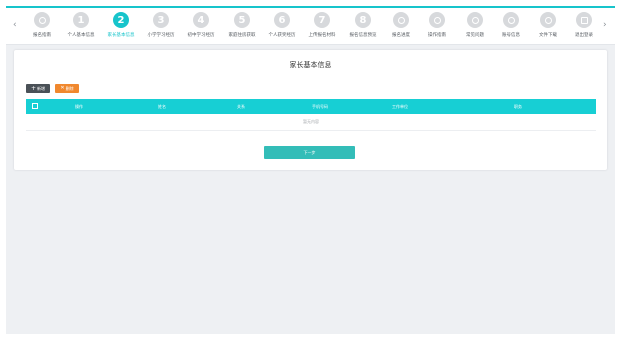 The height and width of the screenshot is (338, 621). I want to click on step-personal-info: 1 个人基本信息, so click(81, 25).